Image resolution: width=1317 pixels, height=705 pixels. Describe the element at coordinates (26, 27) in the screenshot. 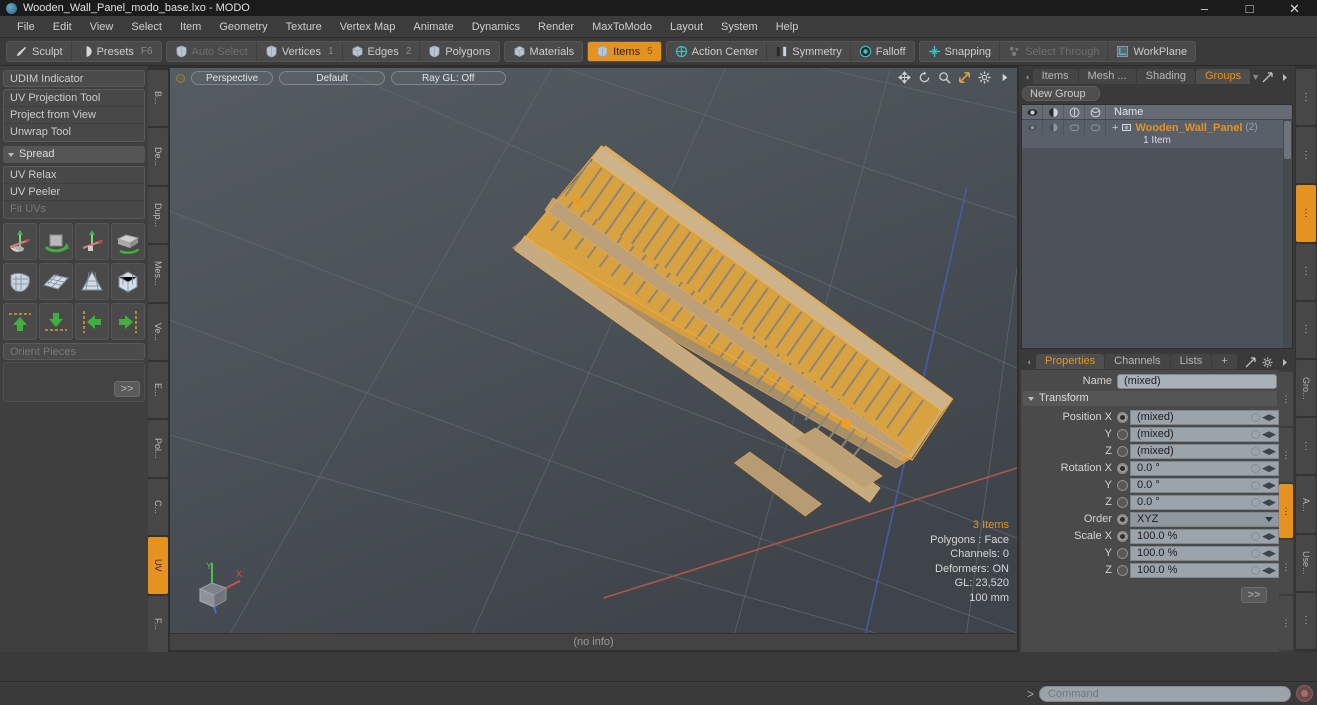

I see `menu-item-file: File` at that location.